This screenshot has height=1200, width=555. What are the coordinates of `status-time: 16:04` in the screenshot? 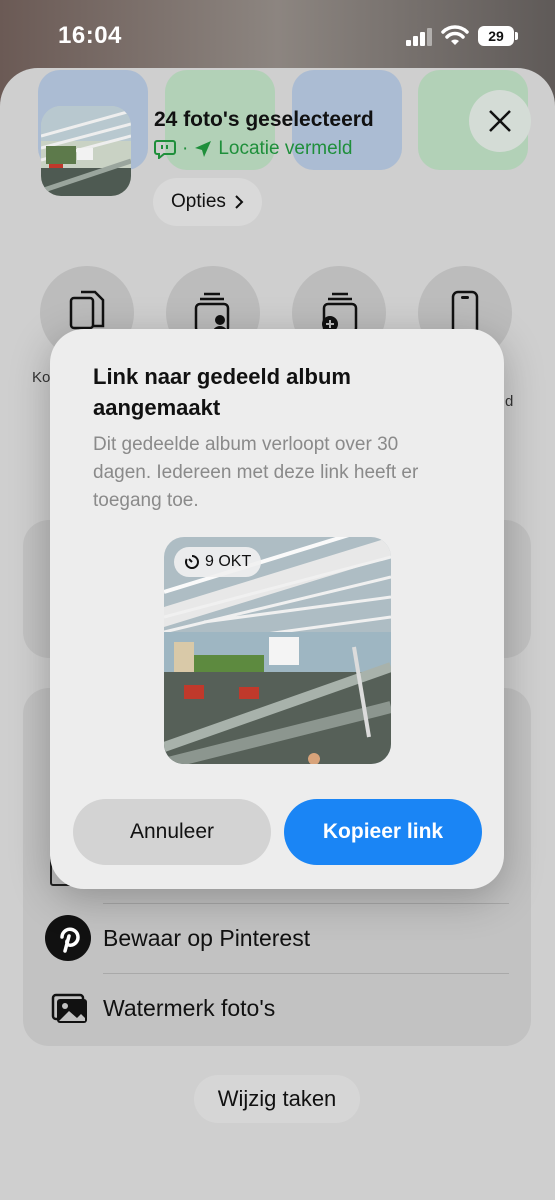 It's located at (90, 35).